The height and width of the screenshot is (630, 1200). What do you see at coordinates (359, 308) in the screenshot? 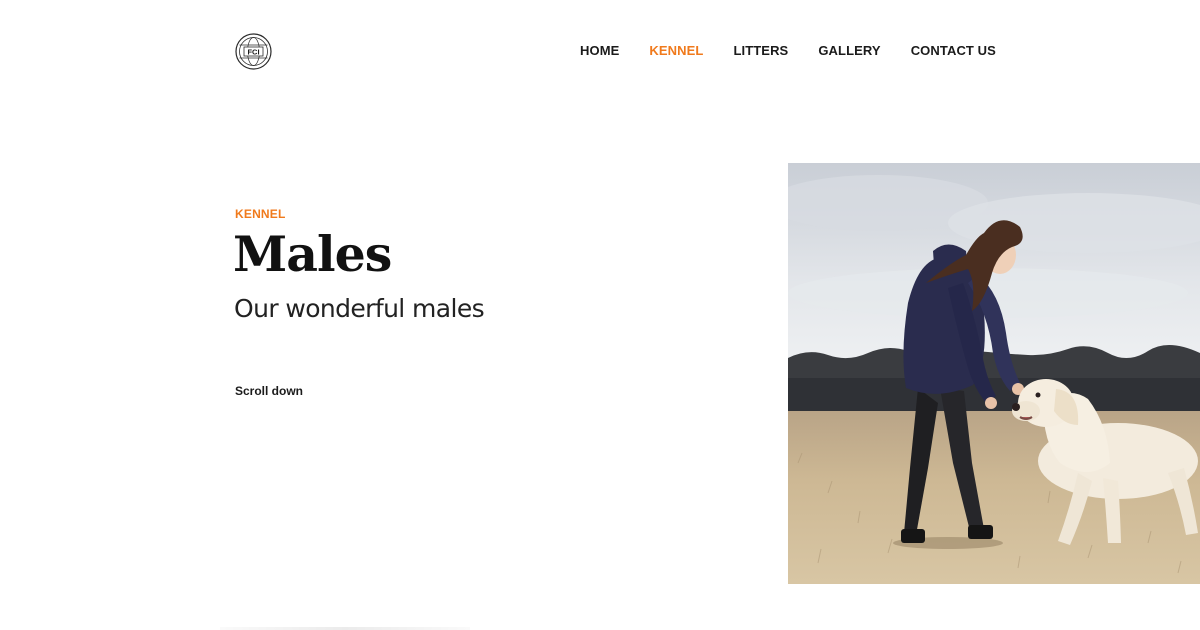
I see `page-subtitle: Our wonderful males` at bounding box center [359, 308].